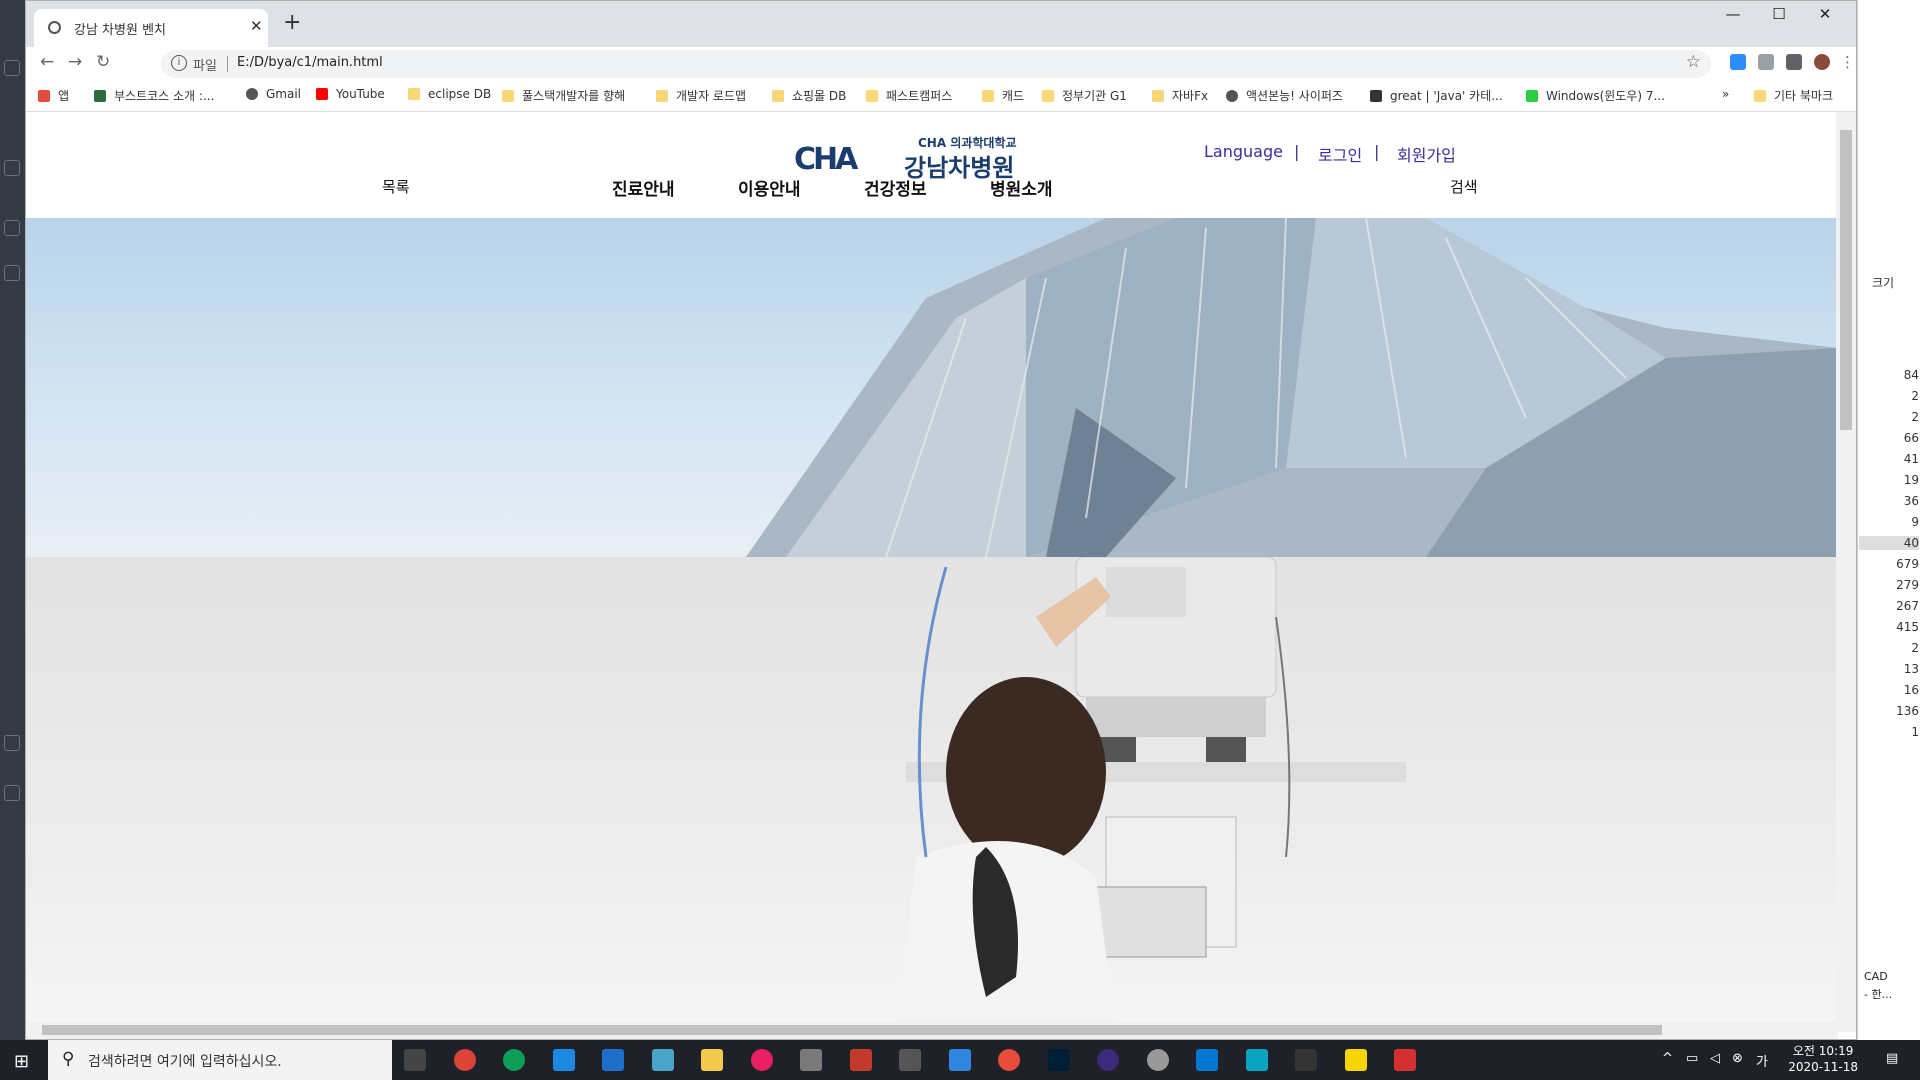 This screenshot has height=1080, width=1920. I want to click on puzzle-icon, so click(1794, 62).